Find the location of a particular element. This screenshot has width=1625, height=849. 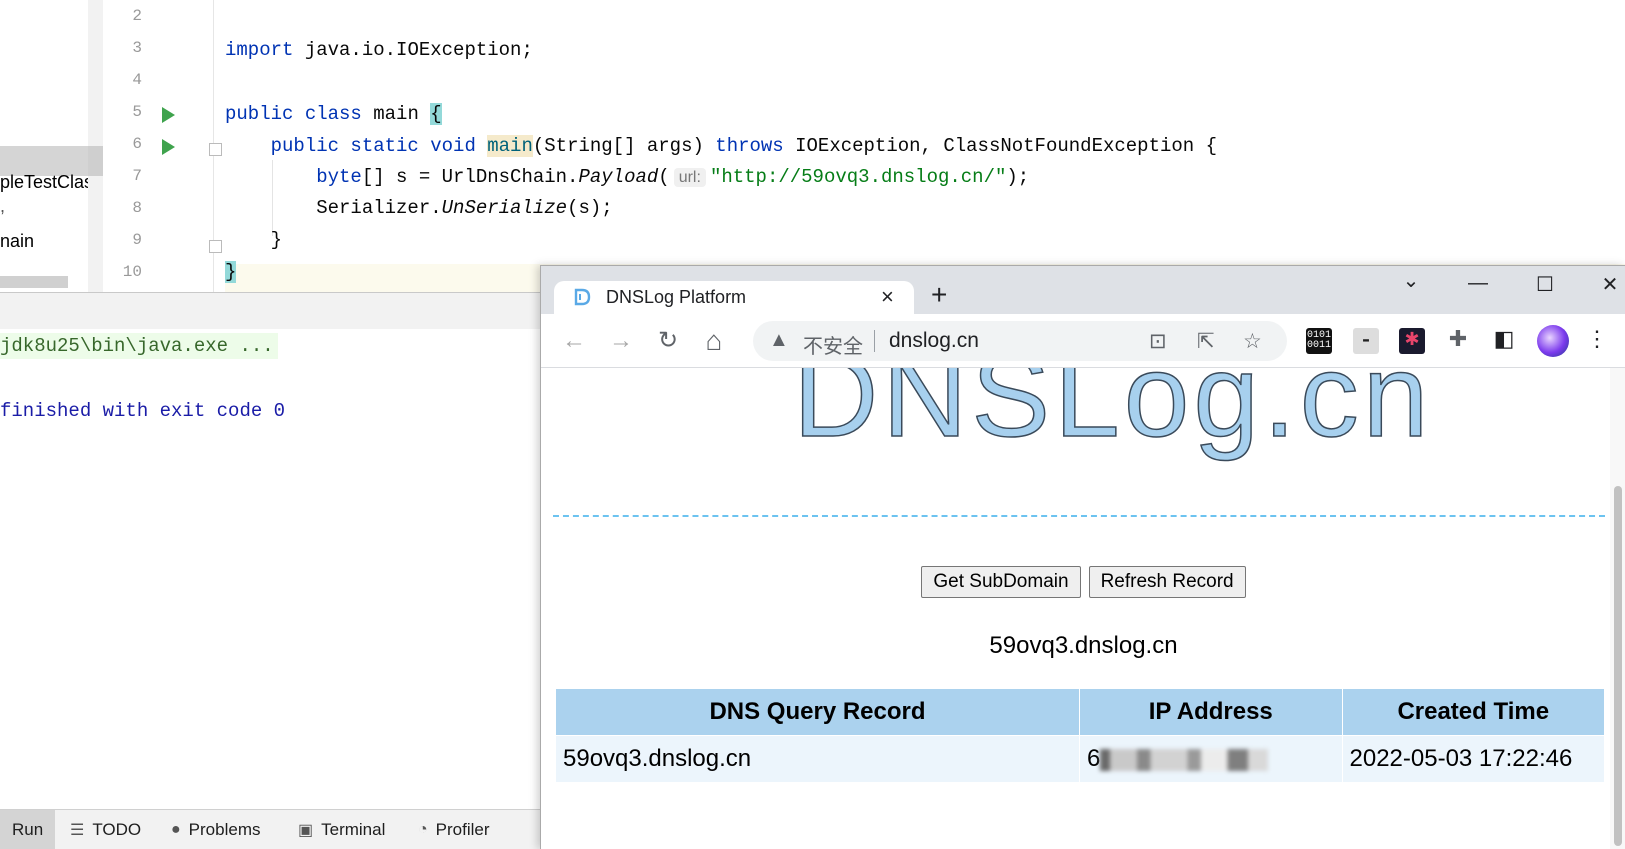

not-secure-label: 不安全 is located at coordinates (833, 344).